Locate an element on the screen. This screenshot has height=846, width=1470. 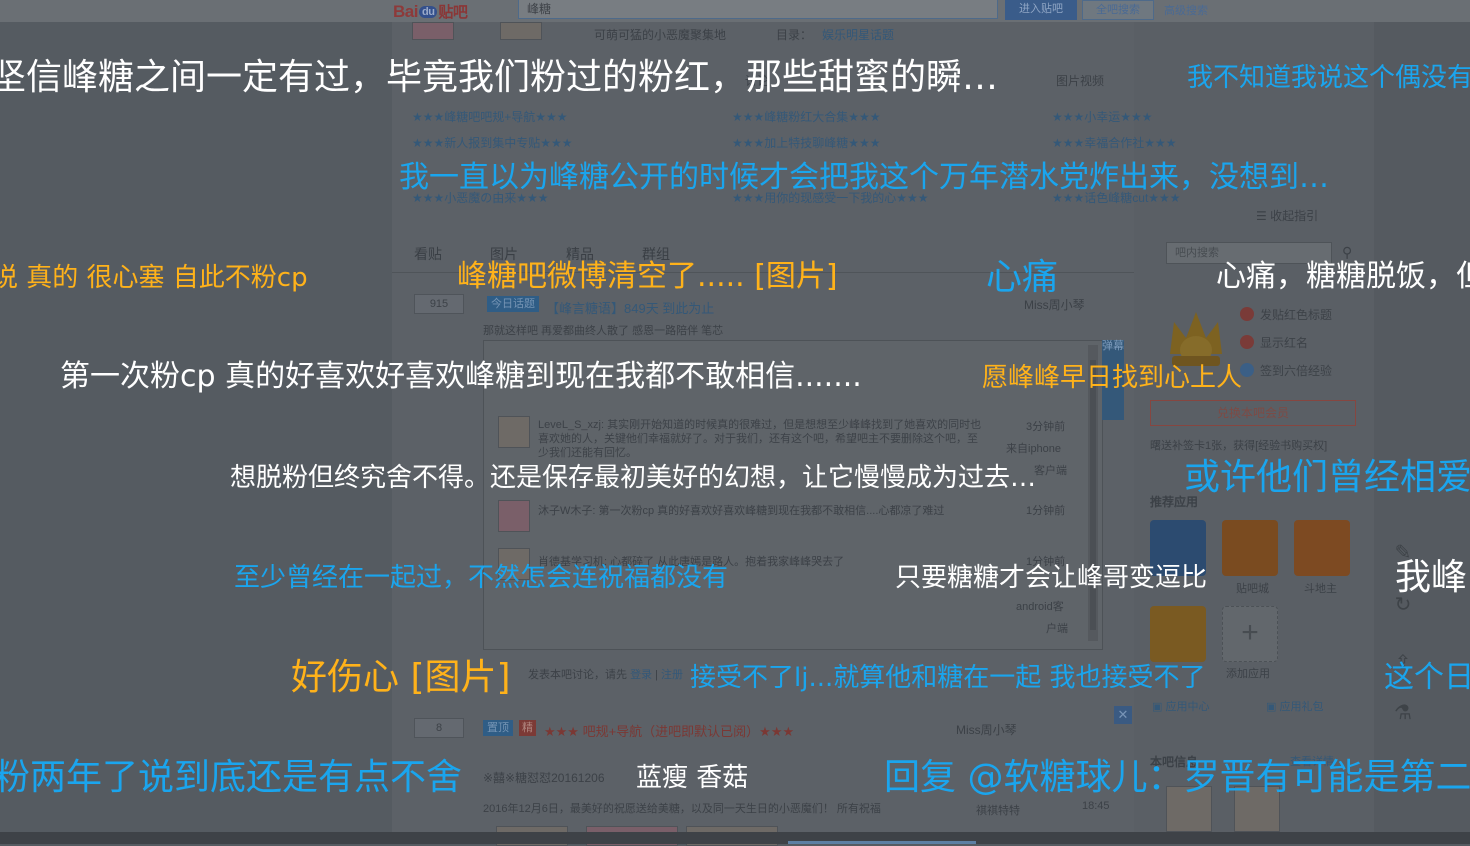
danmaku-comment: 说 真的 很心塞 自此不粉cp is located at coordinates (154, 278).